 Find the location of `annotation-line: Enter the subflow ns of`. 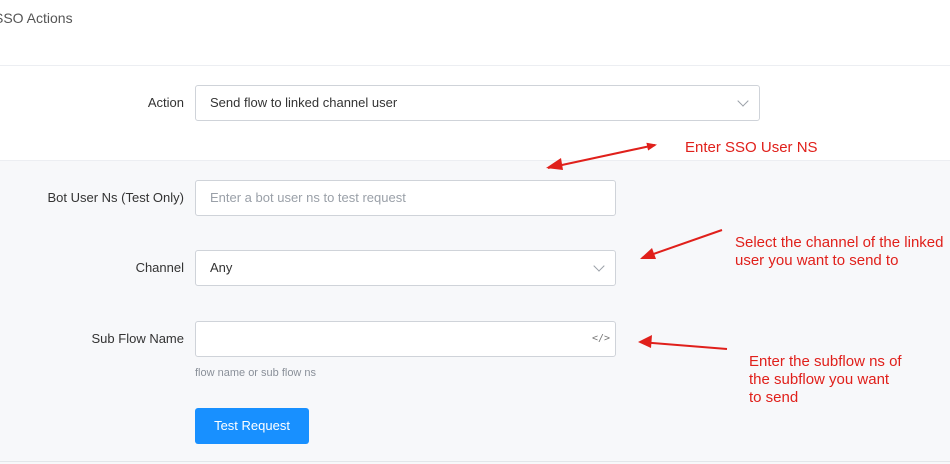

annotation-line: Enter the subflow ns of is located at coordinates (825, 361).